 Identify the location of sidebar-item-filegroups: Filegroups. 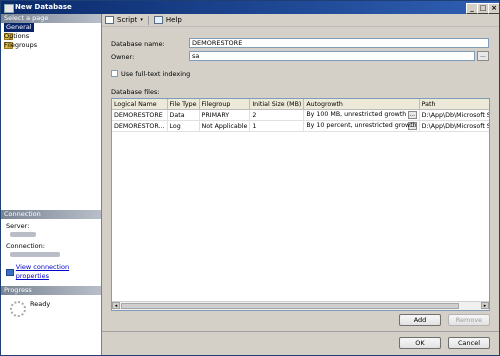
(51, 45).